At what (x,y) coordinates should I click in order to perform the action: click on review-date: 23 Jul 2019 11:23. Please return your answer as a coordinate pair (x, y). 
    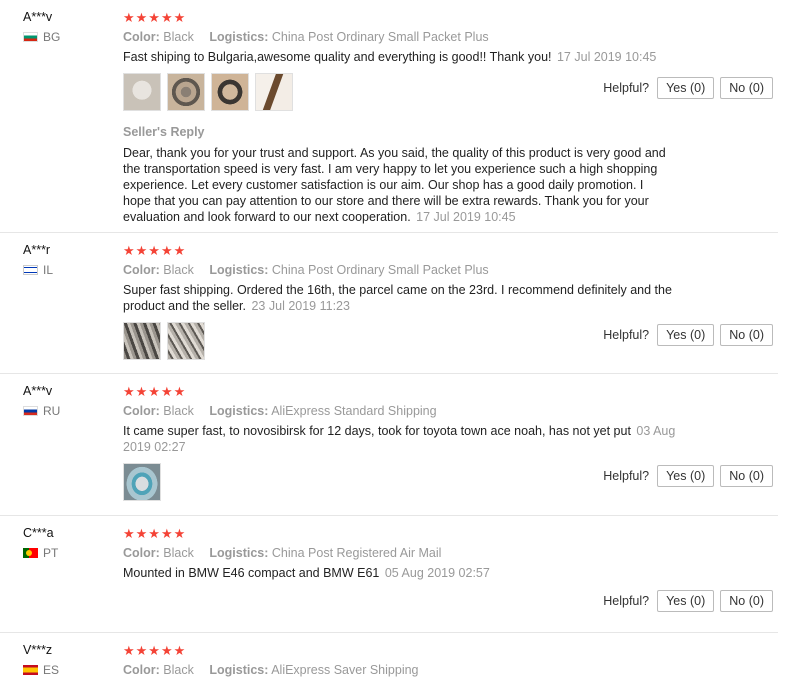
    Looking at the image, I should click on (300, 306).